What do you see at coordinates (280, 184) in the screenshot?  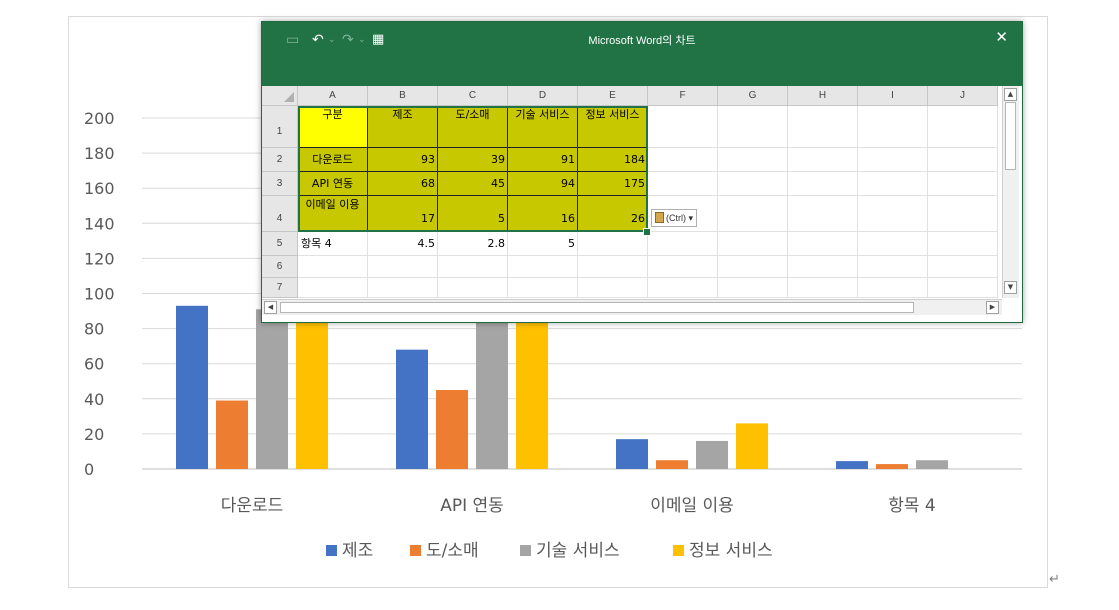 I see `row-header: 3` at bounding box center [280, 184].